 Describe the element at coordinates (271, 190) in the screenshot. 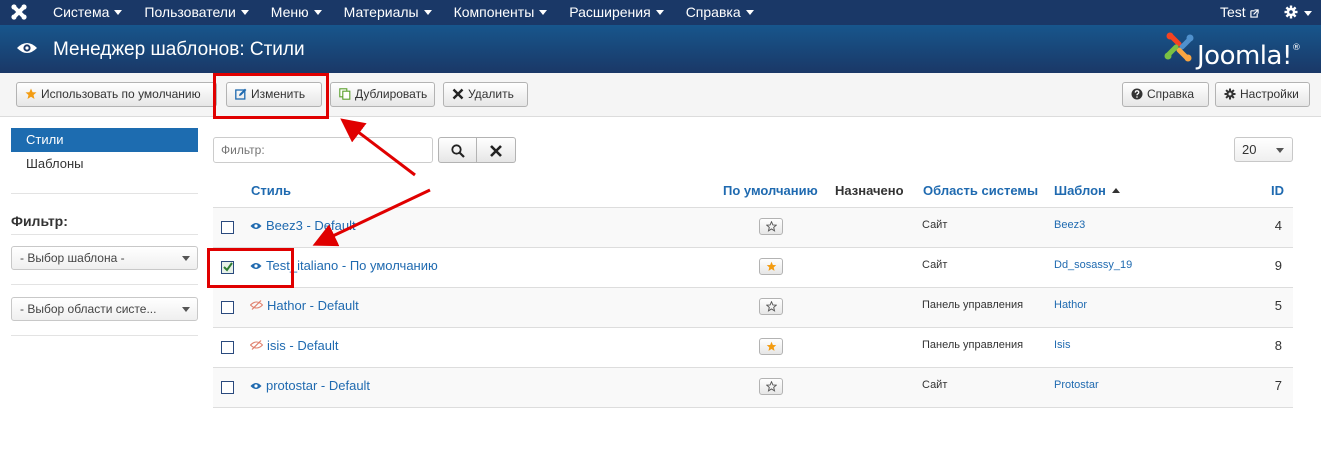

I see `column-style: Стиль` at that location.